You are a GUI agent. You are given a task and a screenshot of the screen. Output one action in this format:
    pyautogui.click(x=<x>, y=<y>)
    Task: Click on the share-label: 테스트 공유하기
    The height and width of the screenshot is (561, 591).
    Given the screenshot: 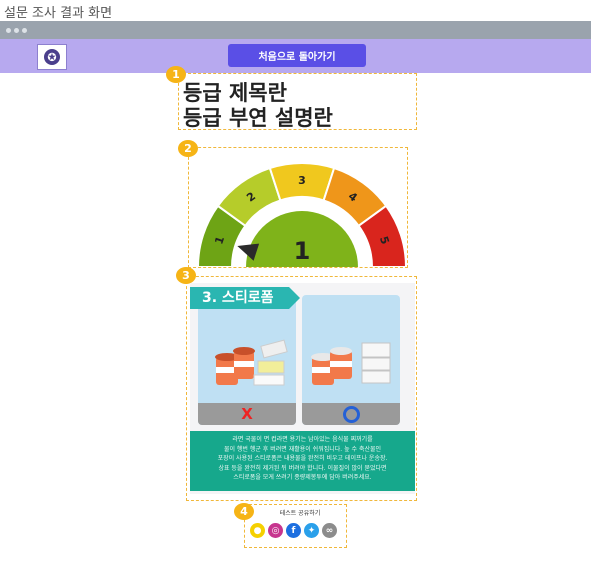 What is the action you would take?
    pyautogui.click(x=300, y=513)
    